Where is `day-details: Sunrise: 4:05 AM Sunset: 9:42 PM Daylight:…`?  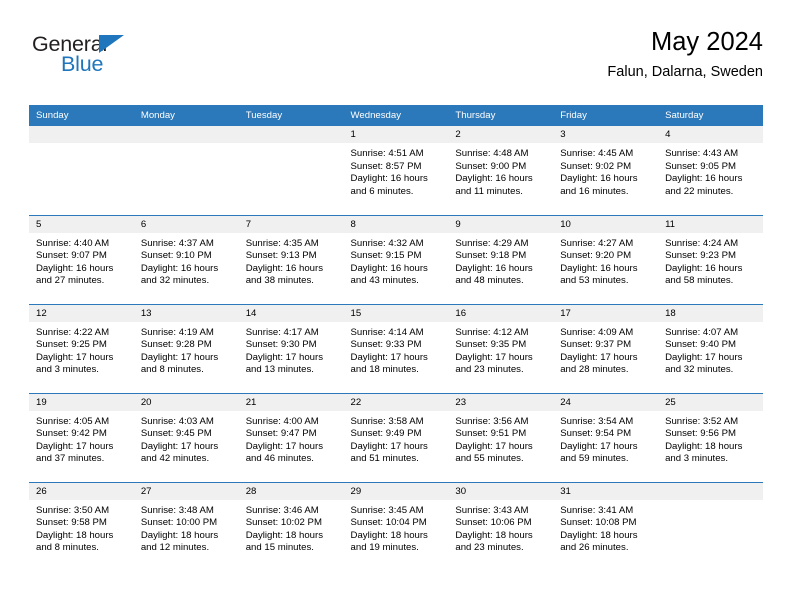 day-details: Sunrise: 4:05 AM Sunset: 9:42 PM Daylight:… is located at coordinates (81, 438).